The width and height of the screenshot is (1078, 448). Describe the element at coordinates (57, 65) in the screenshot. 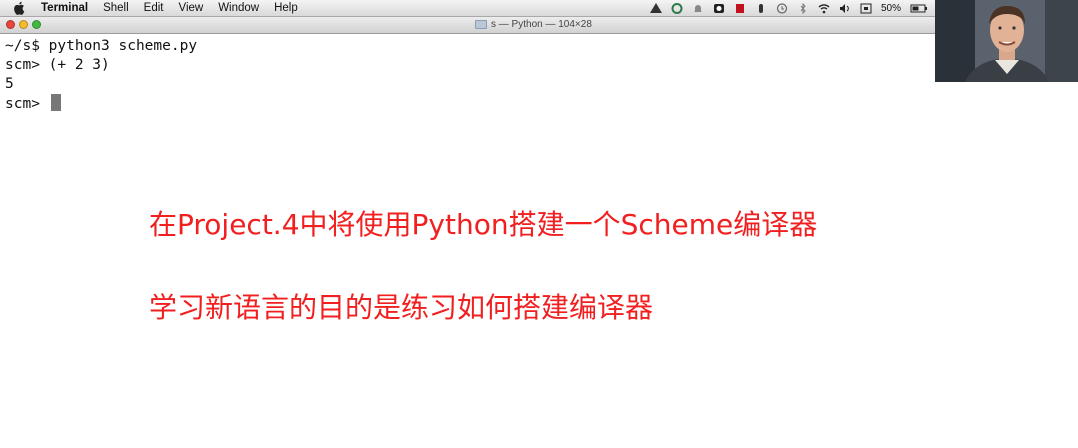

I see `terminal-line: scm> (+ 2 3)` at that location.